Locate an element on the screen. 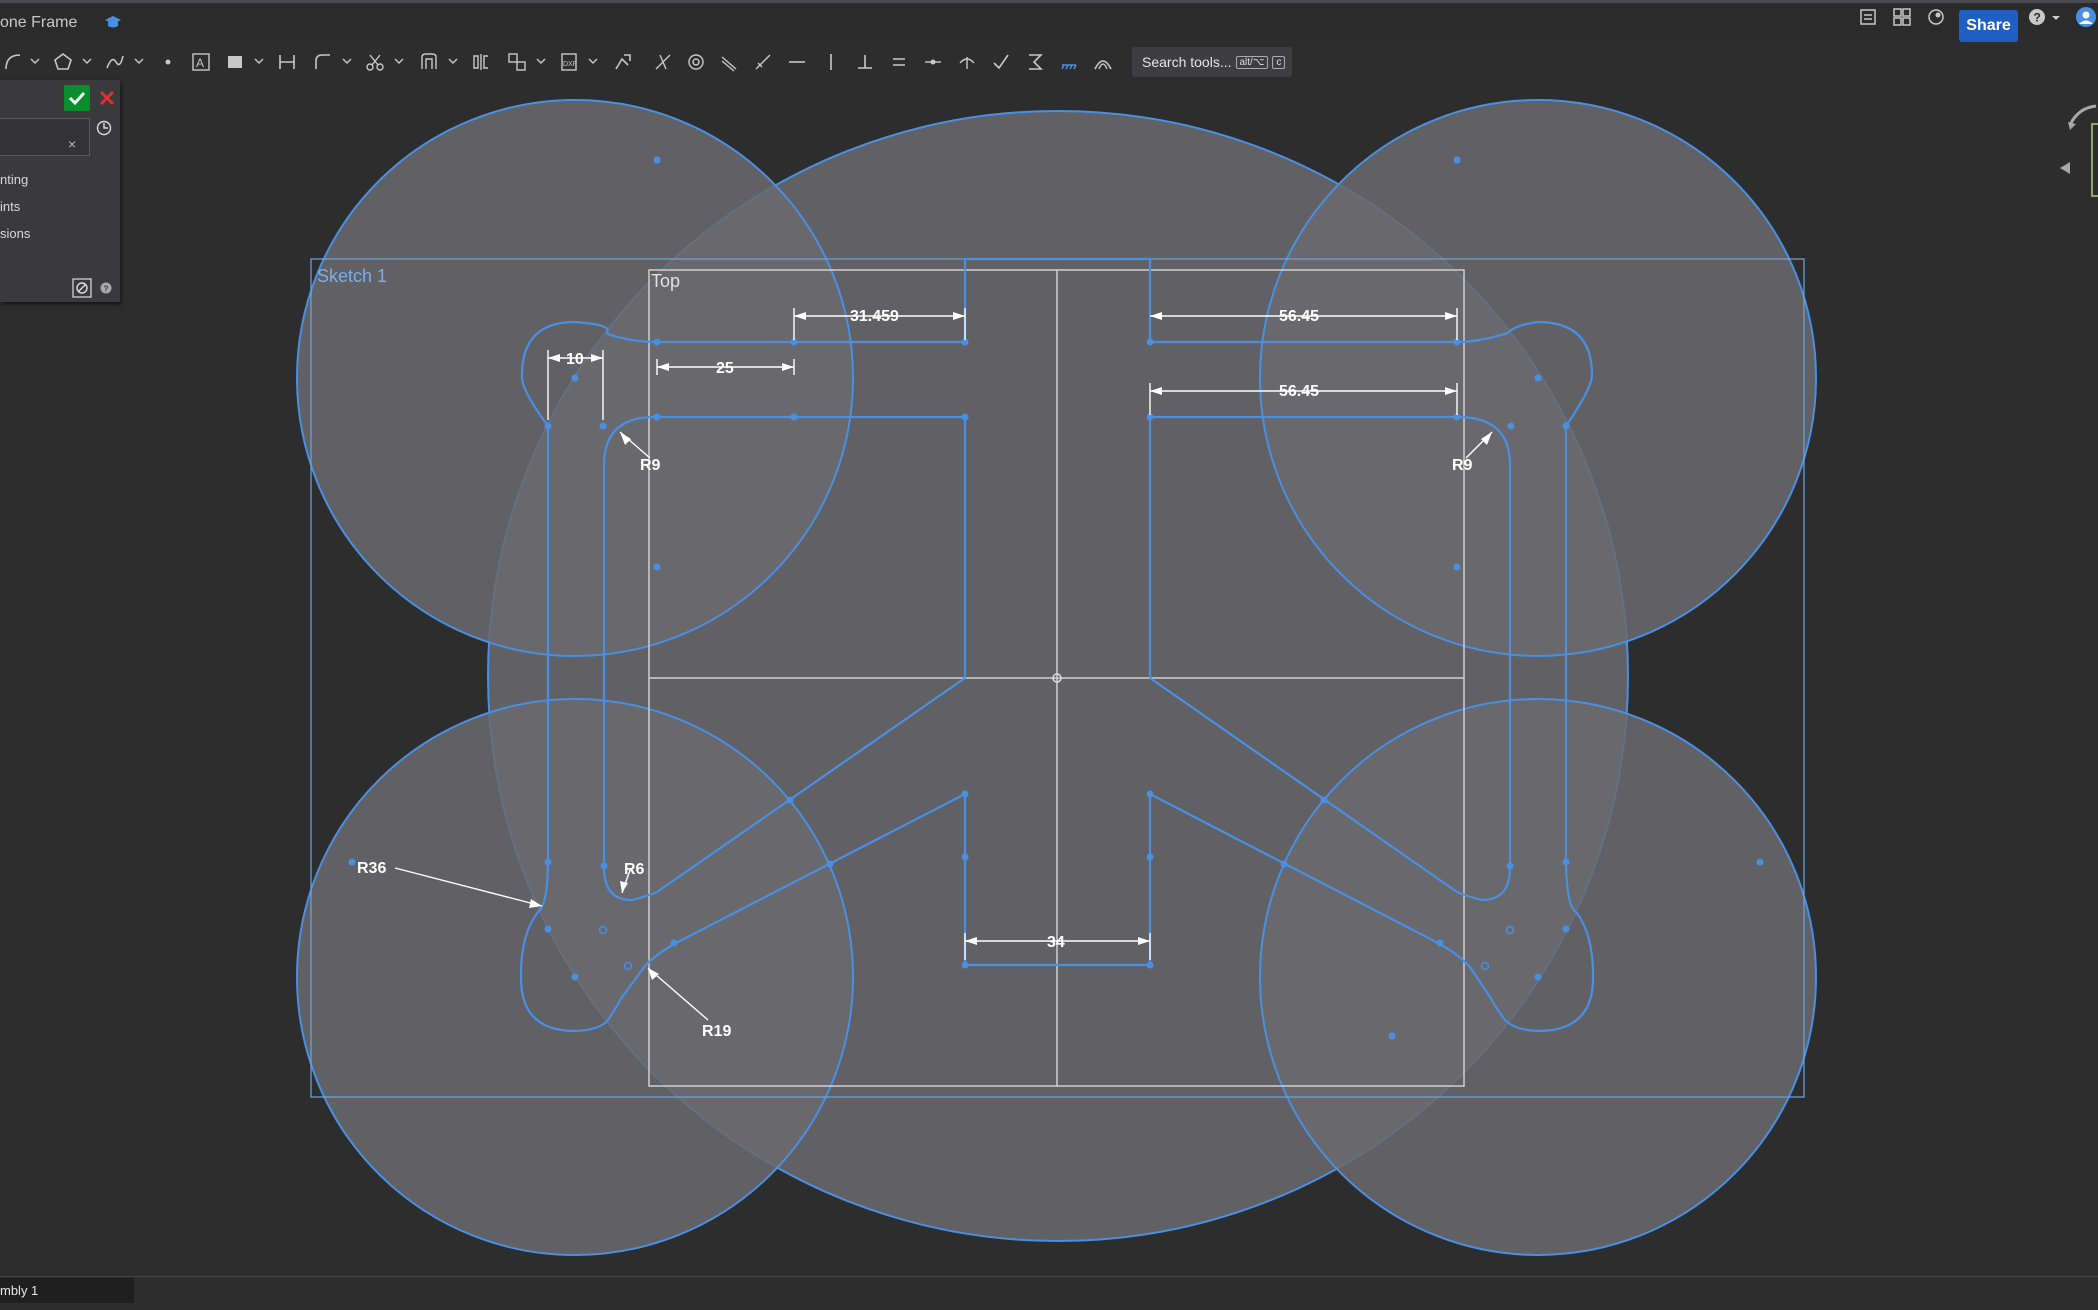 Image resolution: width=2098 pixels, height=1310 pixels. equal-constraint-icon is located at coordinates (899, 62).